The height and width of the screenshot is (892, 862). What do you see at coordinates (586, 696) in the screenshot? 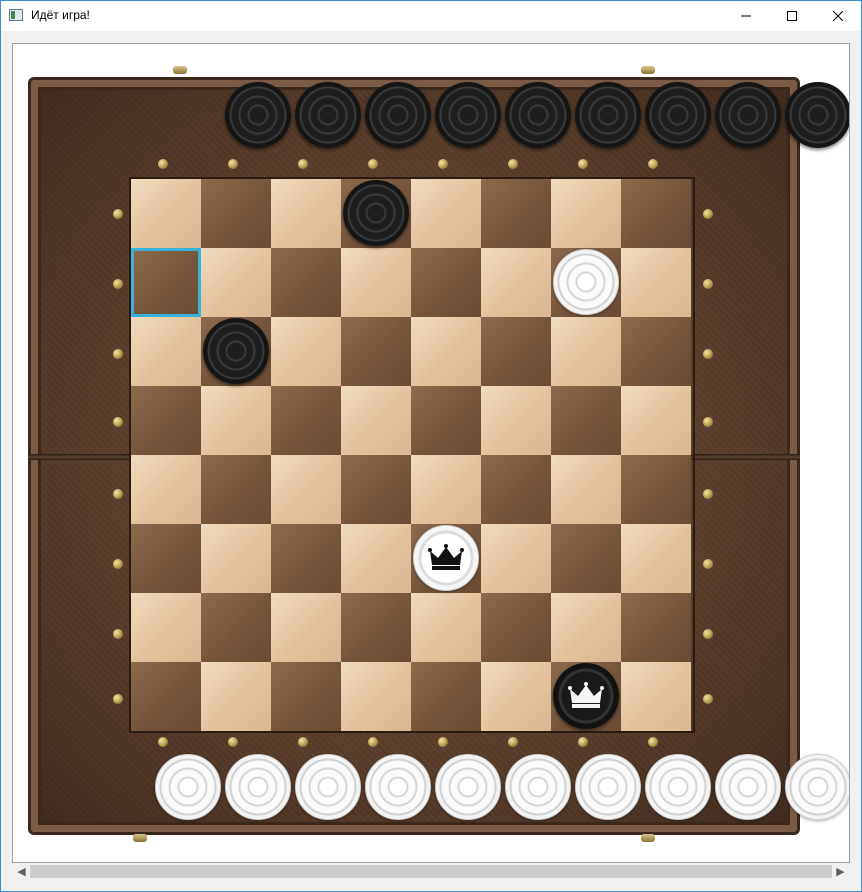
I see `king-black` at bounding box center [586, 696].